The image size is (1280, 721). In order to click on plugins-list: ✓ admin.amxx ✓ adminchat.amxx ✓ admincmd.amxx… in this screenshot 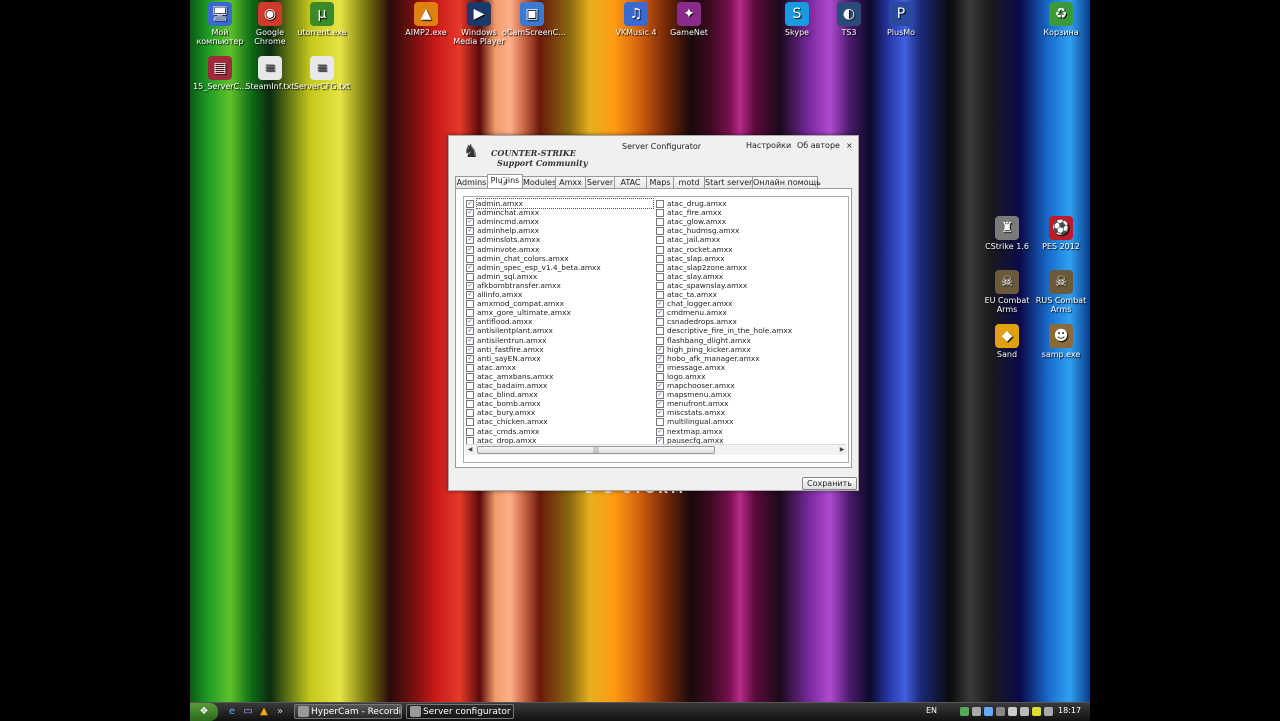, I will do `click(656, 329)`.